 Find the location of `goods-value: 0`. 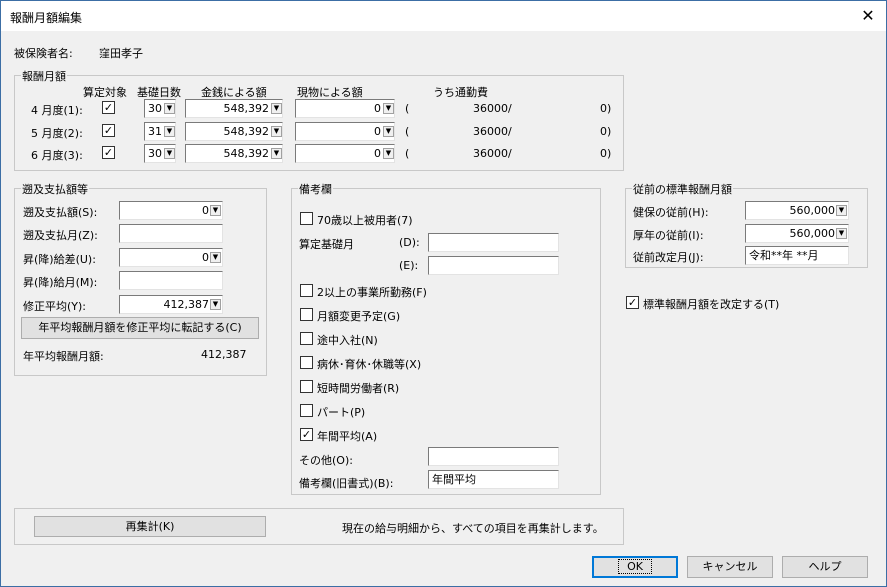

goods-value: 0 is located at coordinates (377, 131).